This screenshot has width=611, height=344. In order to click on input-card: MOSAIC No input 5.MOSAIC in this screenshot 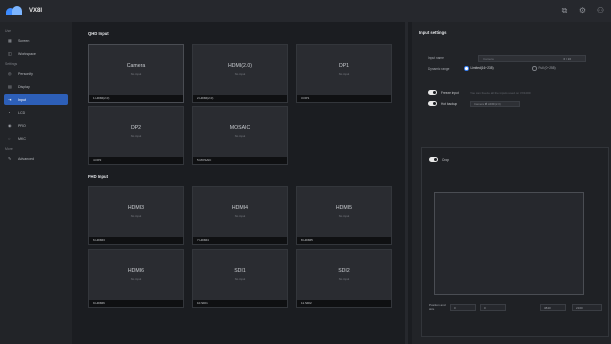, I will do `click(240, 135)`.